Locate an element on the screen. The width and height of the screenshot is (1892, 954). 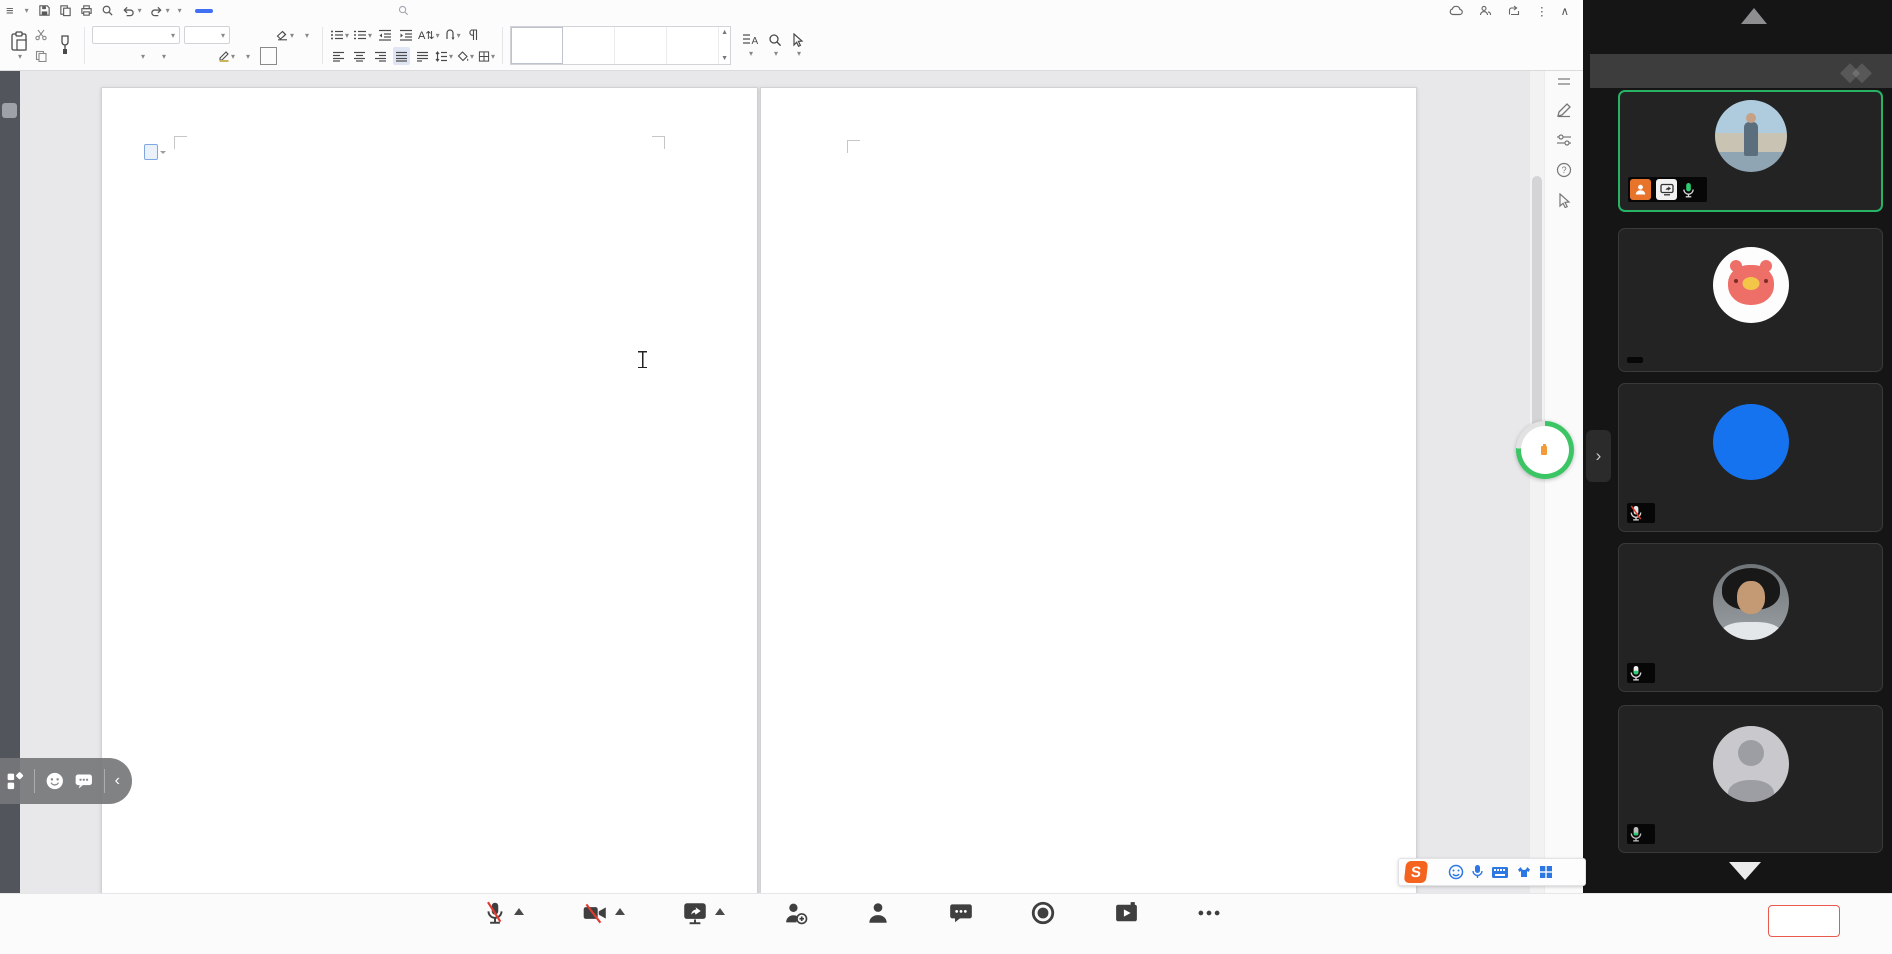
subtitle-chat-icon is located at coordinates (84, 781).